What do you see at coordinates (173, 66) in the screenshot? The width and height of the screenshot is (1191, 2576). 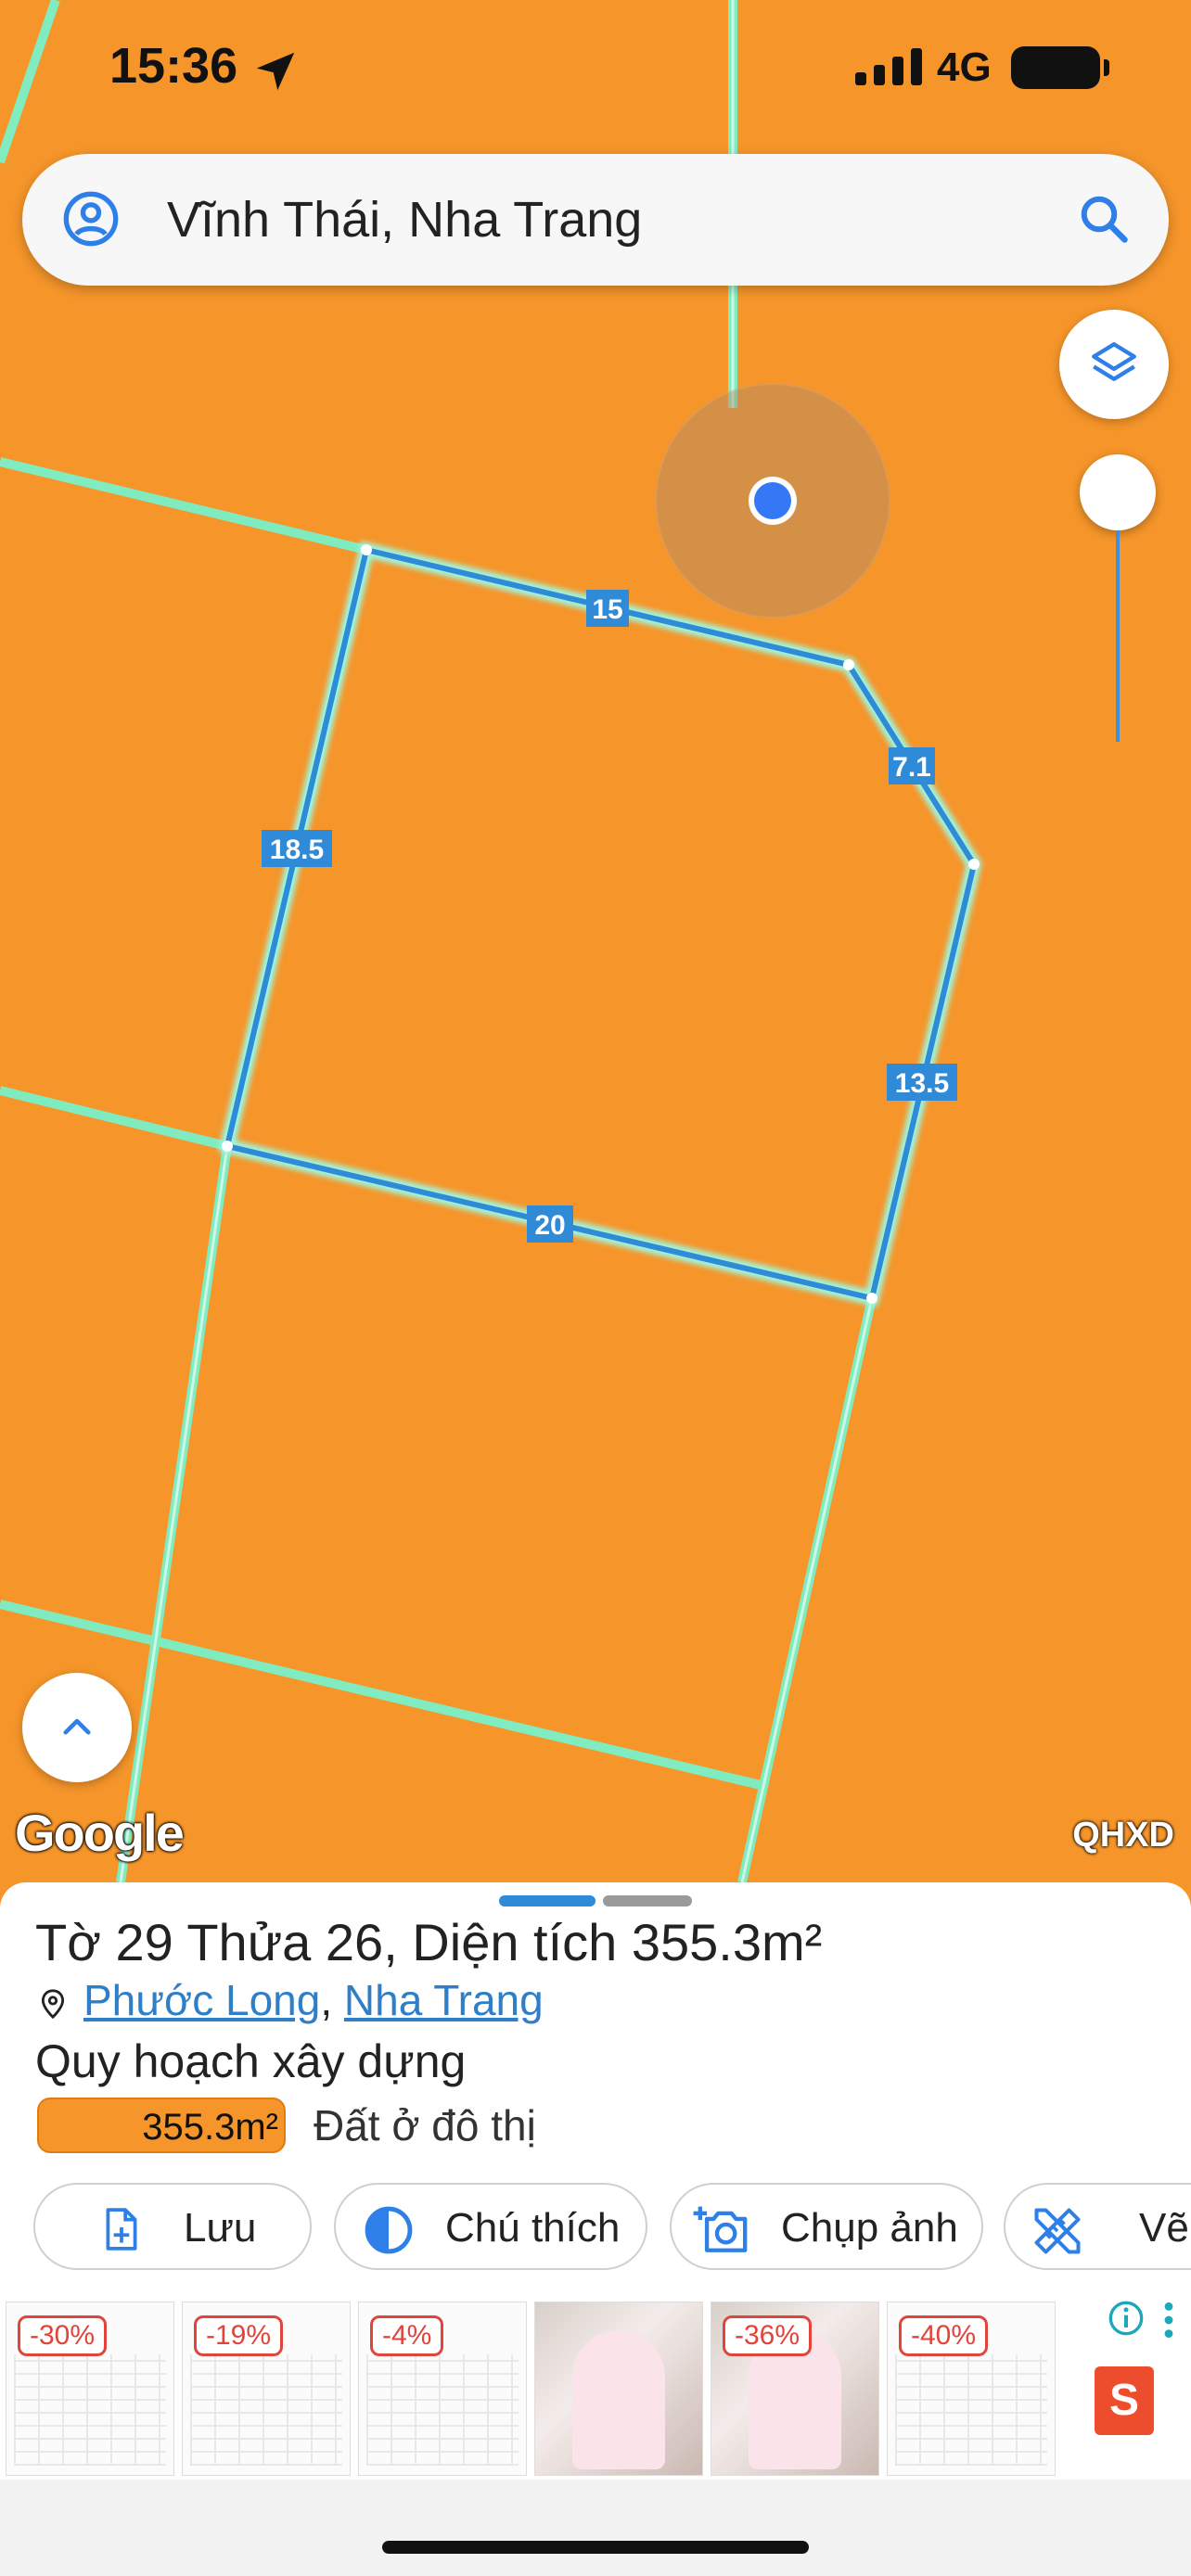 I see `status-time: 15:36` at bounding box center [173, 66].